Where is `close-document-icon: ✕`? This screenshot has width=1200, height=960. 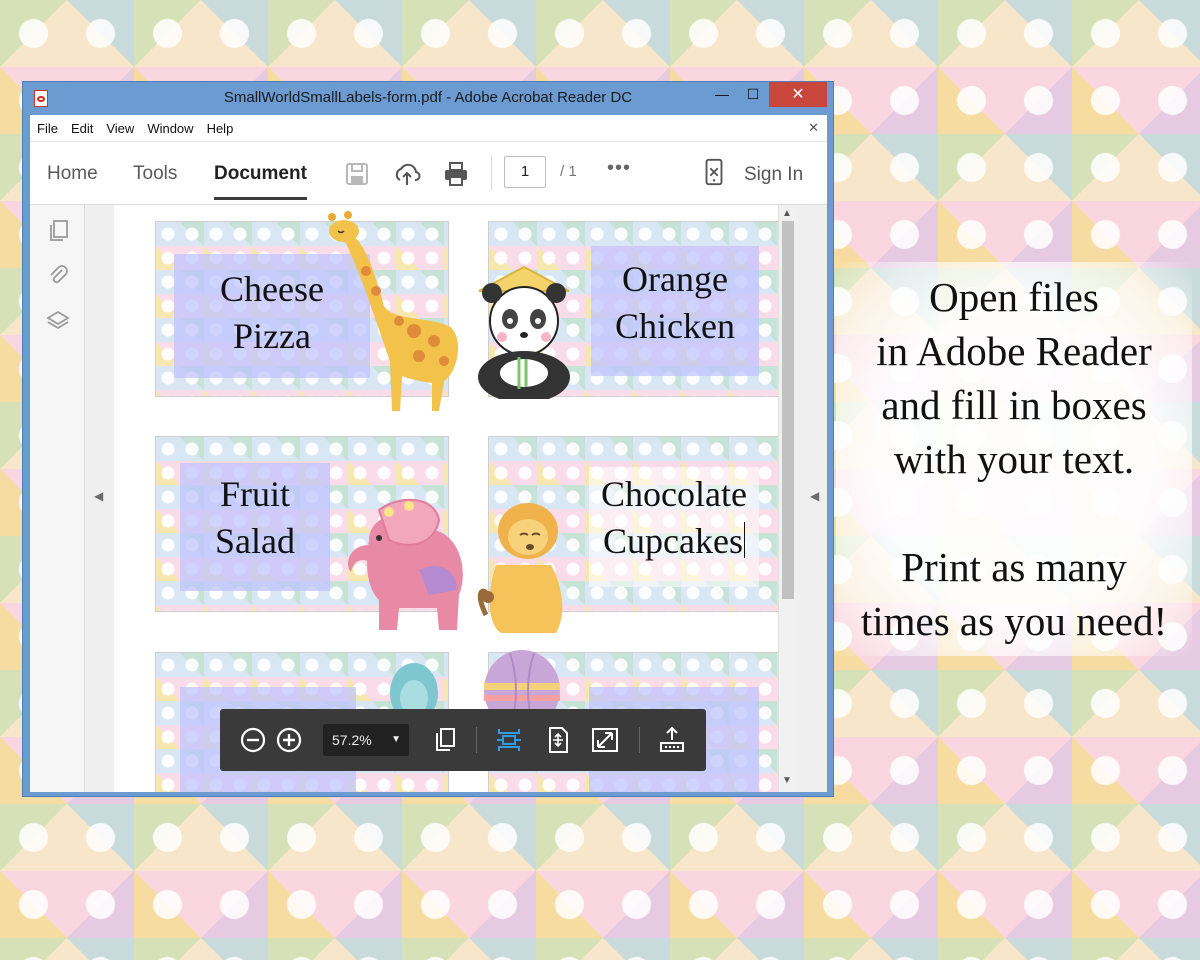 close-document-icon: ✕ is located at coordinates (813, 128).